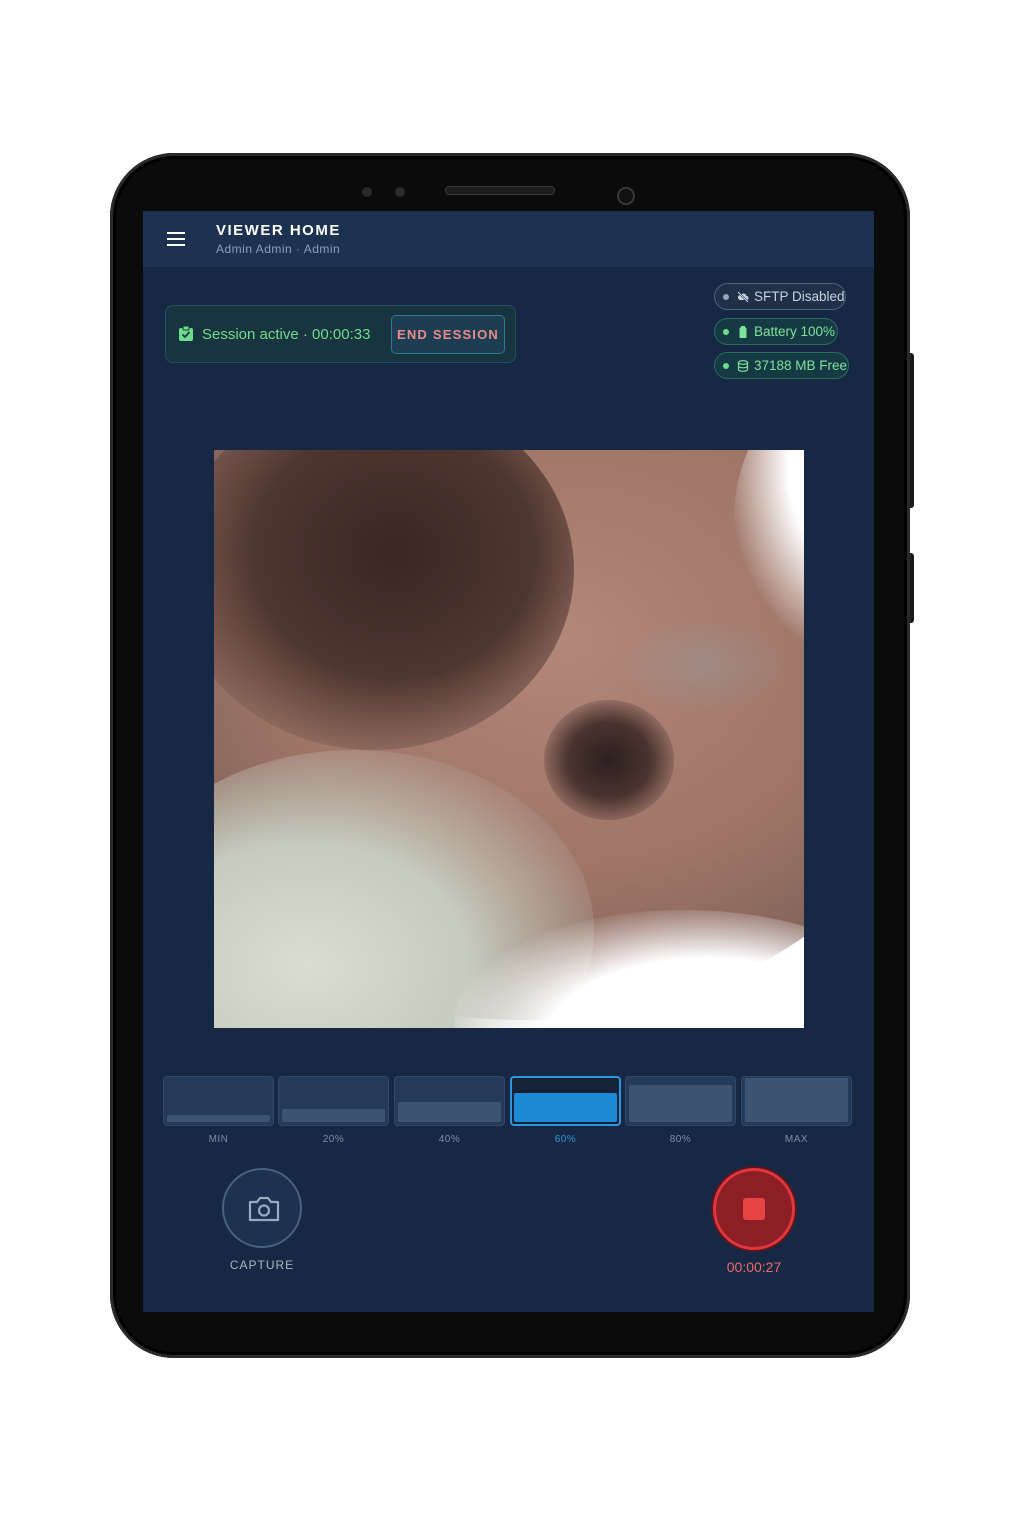 Image resolution: width=1024 pixels, height=1536 pixels. I want to click on earpiece-speaker, so click(500, 190).